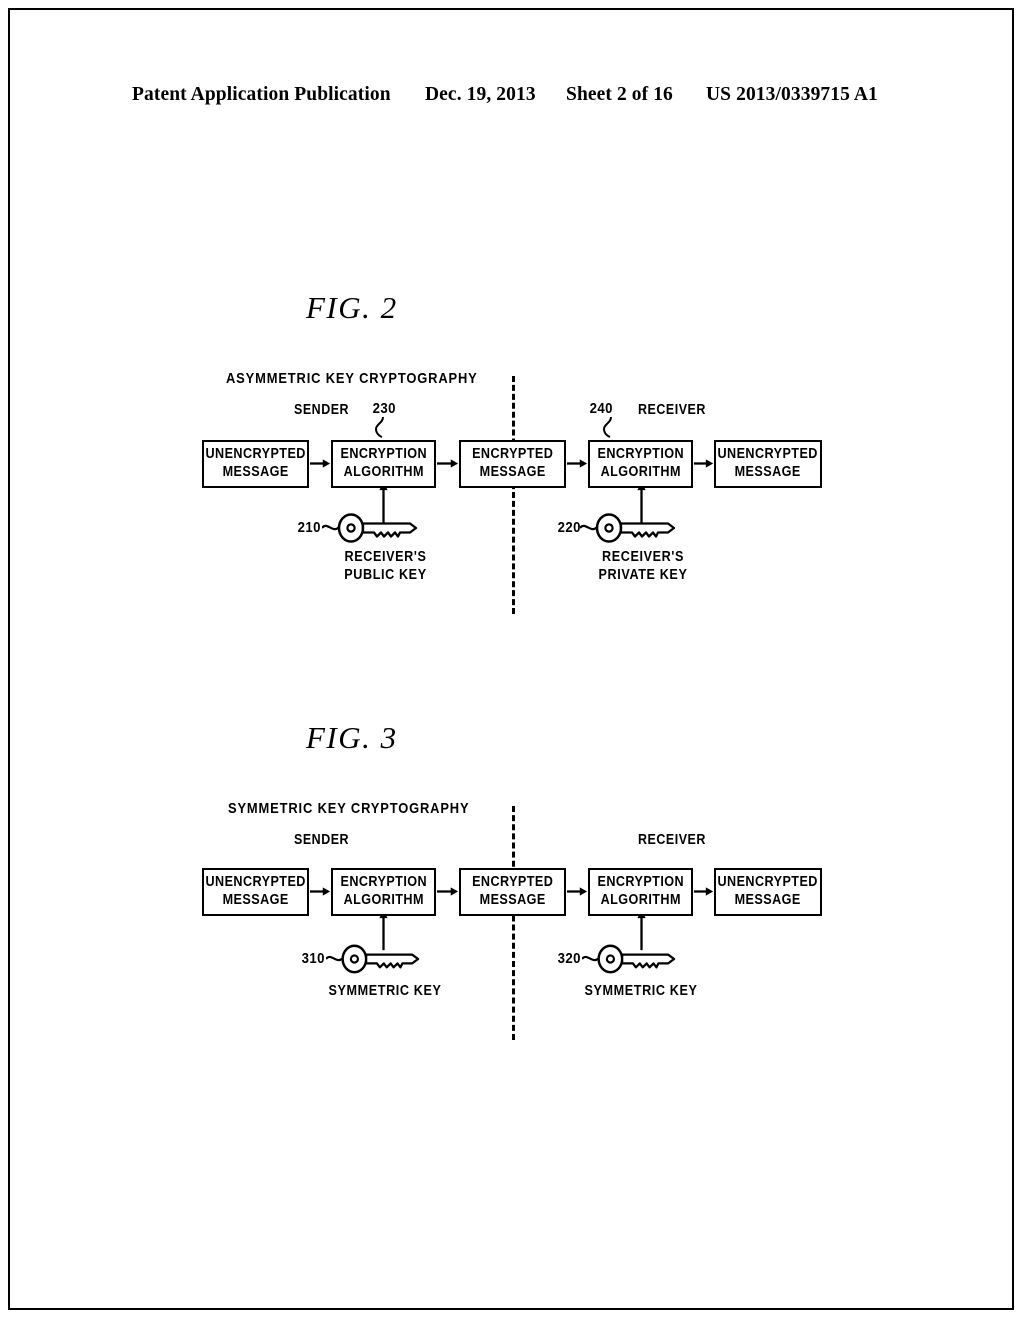 The image size is (1024, 1320). What do you see at coordinates (792, 94) in the screenshot?
I see `publication-number: US 2013/0339715 A1` at bounding box center [792, 94].